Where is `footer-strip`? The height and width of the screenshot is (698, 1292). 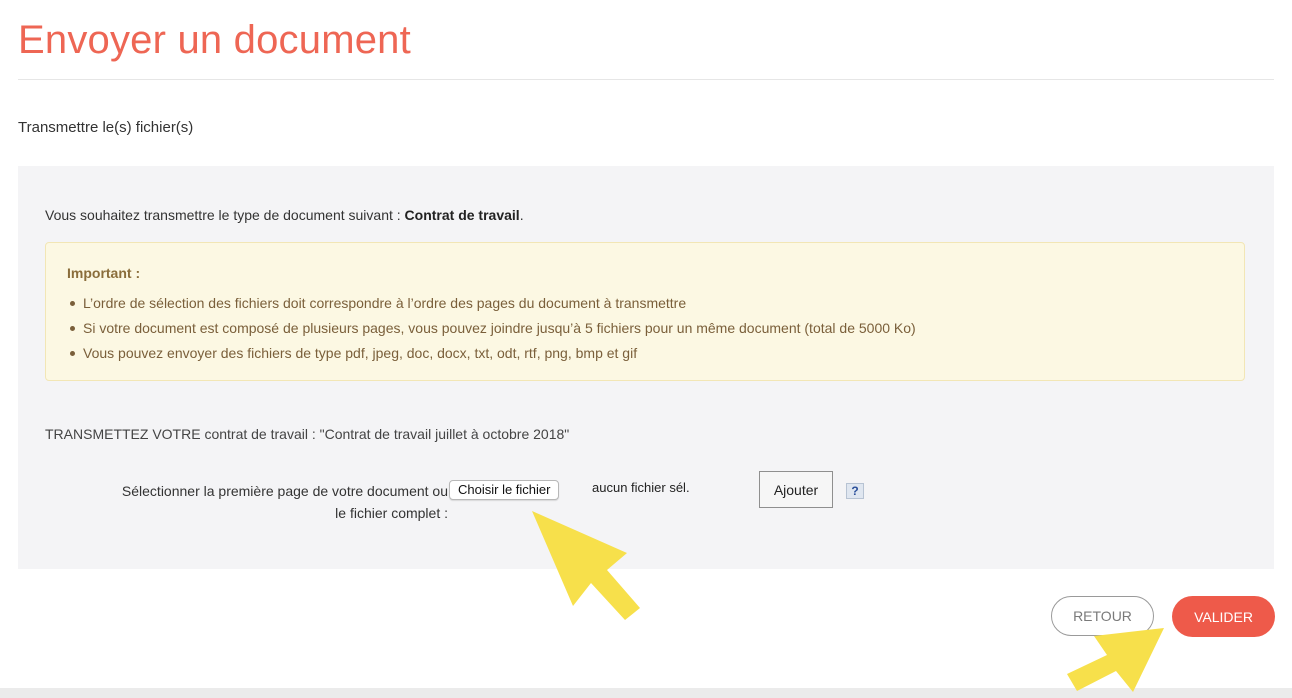 footer-strip is located at coordinates (646, 693).